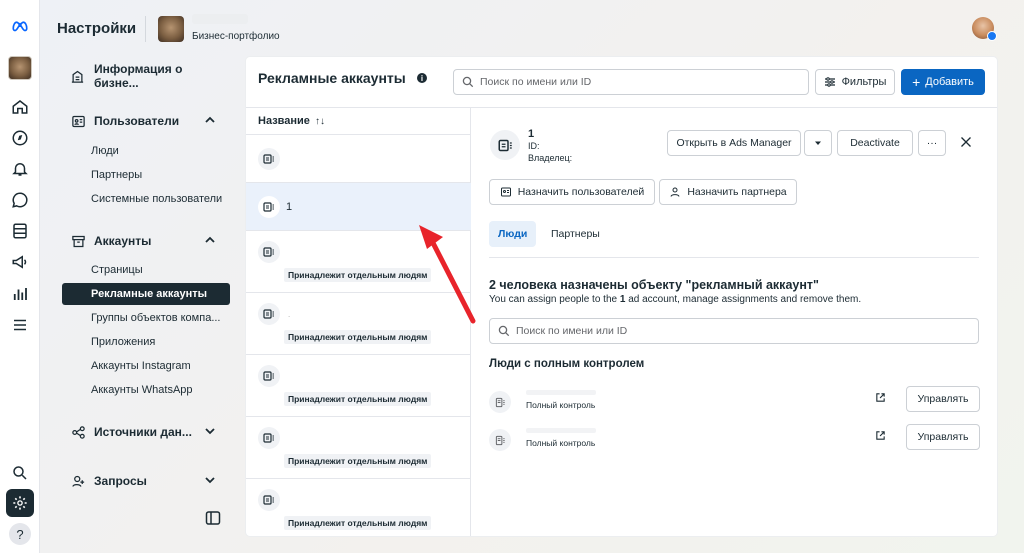  What do you see at coordinates (20, 534) in the screenshot?
I see `help-icon: ?` at bounding box center [20, 534].